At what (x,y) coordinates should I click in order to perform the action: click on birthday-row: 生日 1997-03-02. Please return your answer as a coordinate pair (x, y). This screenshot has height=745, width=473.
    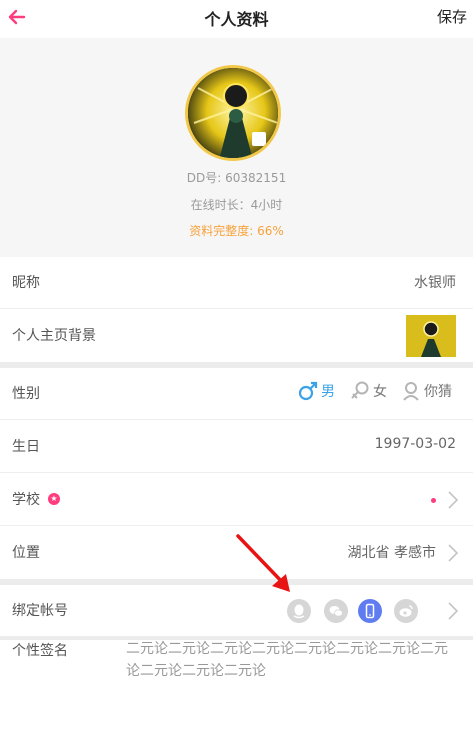
    Looking at the image, I should click on (236, 447).